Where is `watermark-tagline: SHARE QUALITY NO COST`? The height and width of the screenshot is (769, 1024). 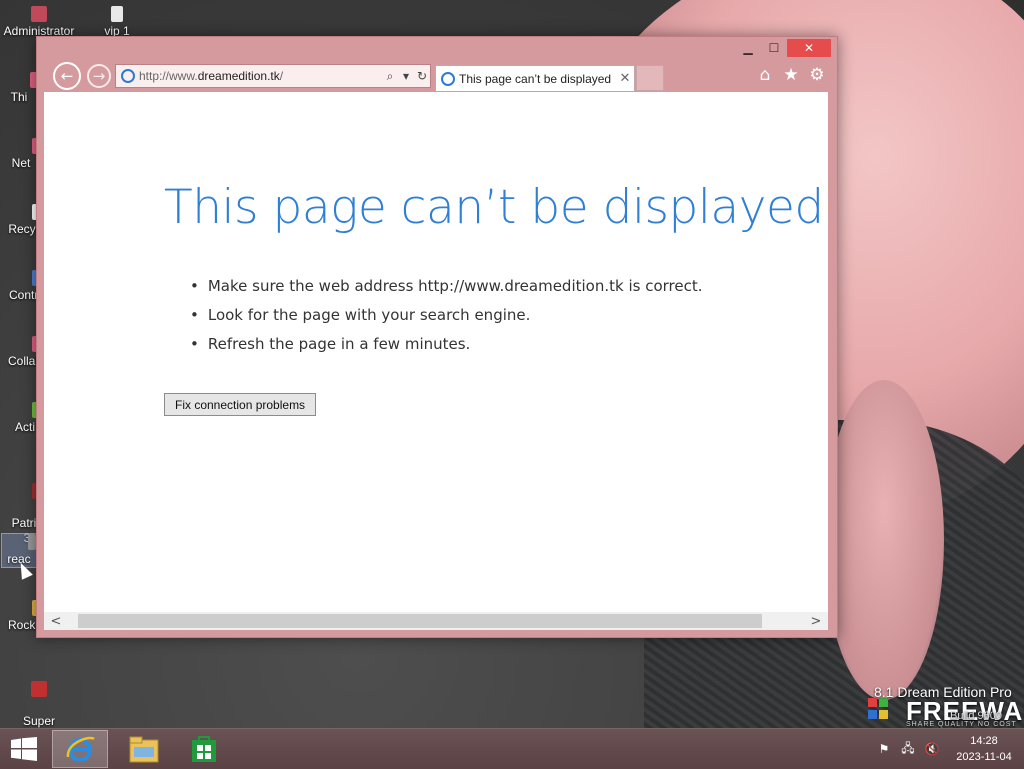 watermark-tagline: SHARE QUALITY NO COST is located at coordinates (961, 724).